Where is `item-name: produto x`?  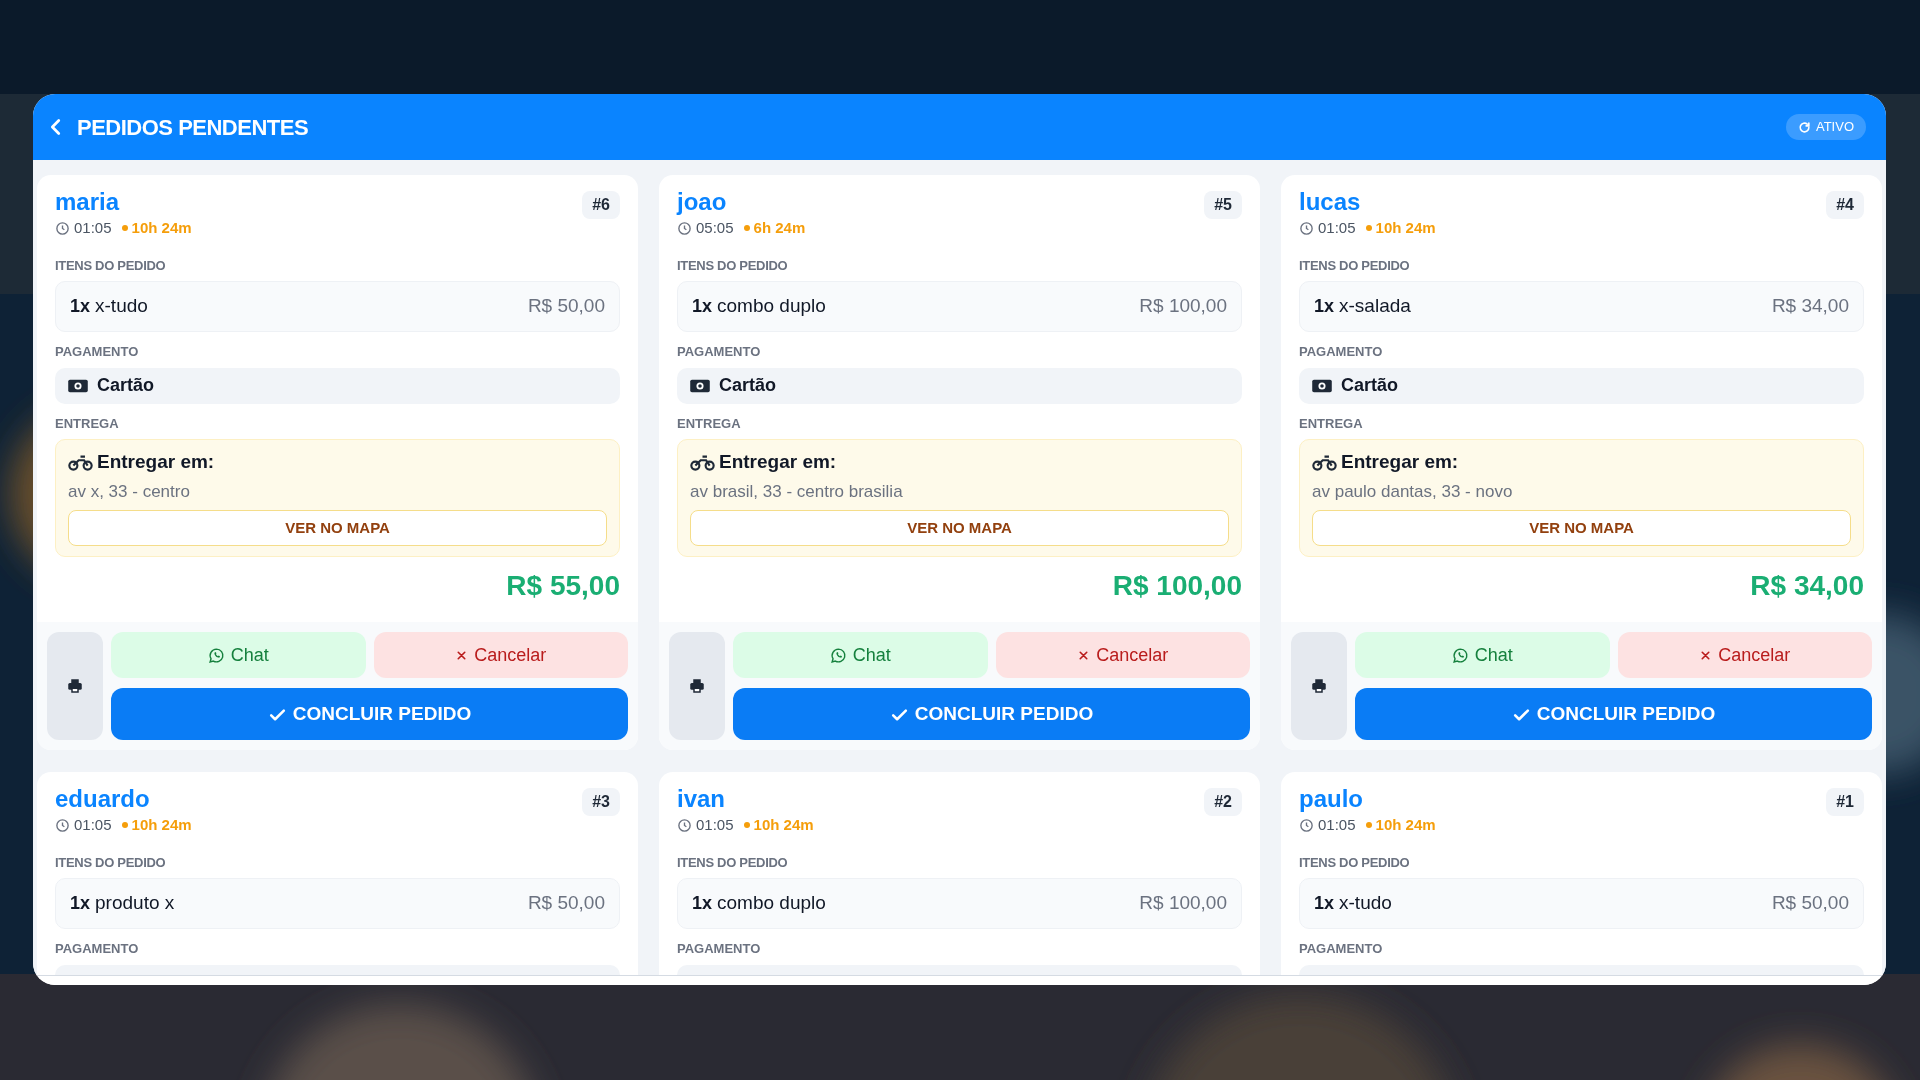
item-name: produto x is located at coordinates (135, 903).